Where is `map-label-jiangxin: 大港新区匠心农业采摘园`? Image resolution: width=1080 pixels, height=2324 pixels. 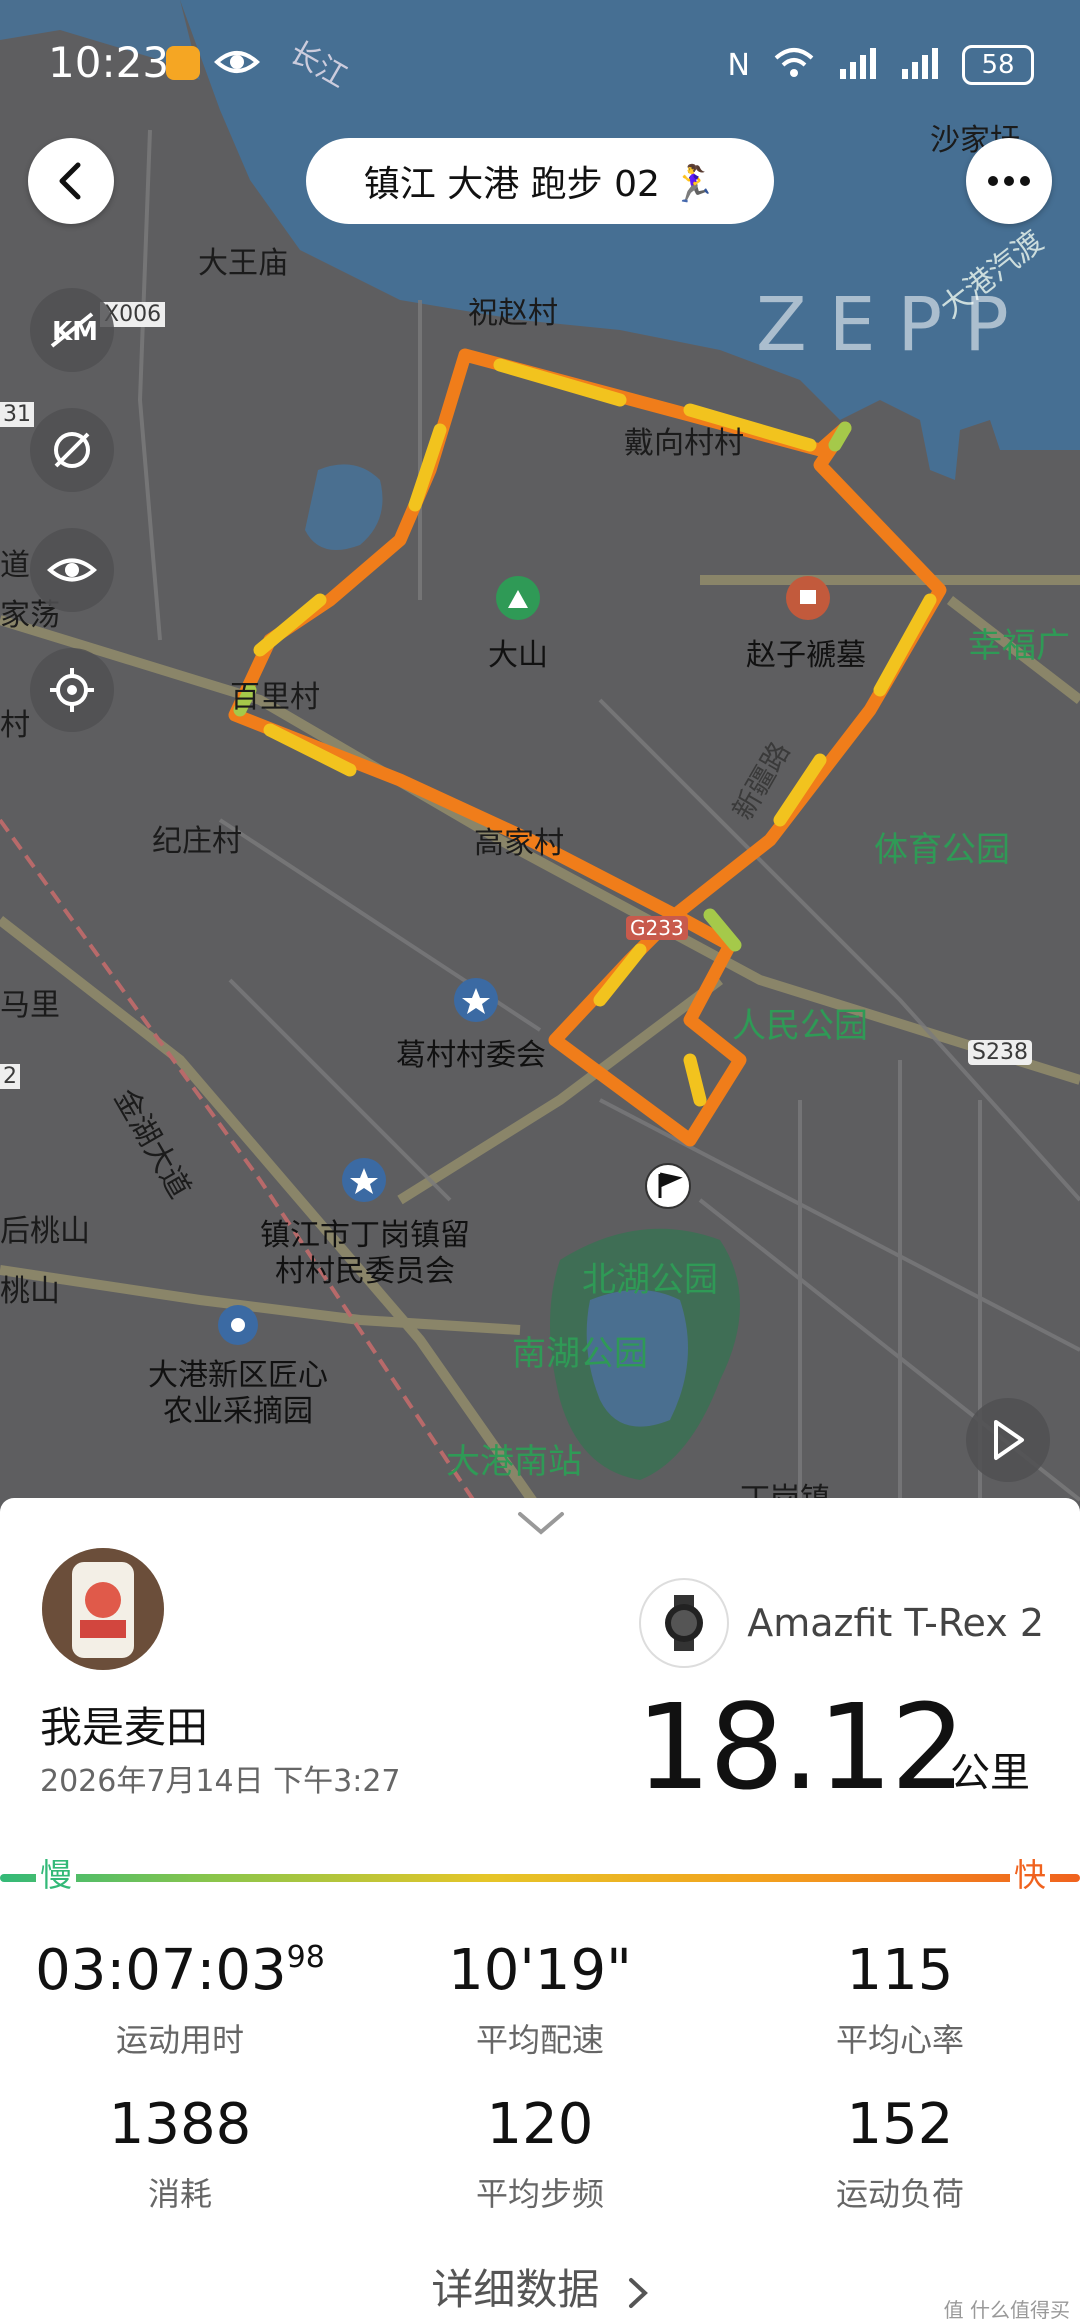
map-label-jiangxin: 大港新区匠心农业采摘园 is located at coordinates (238, 1393).